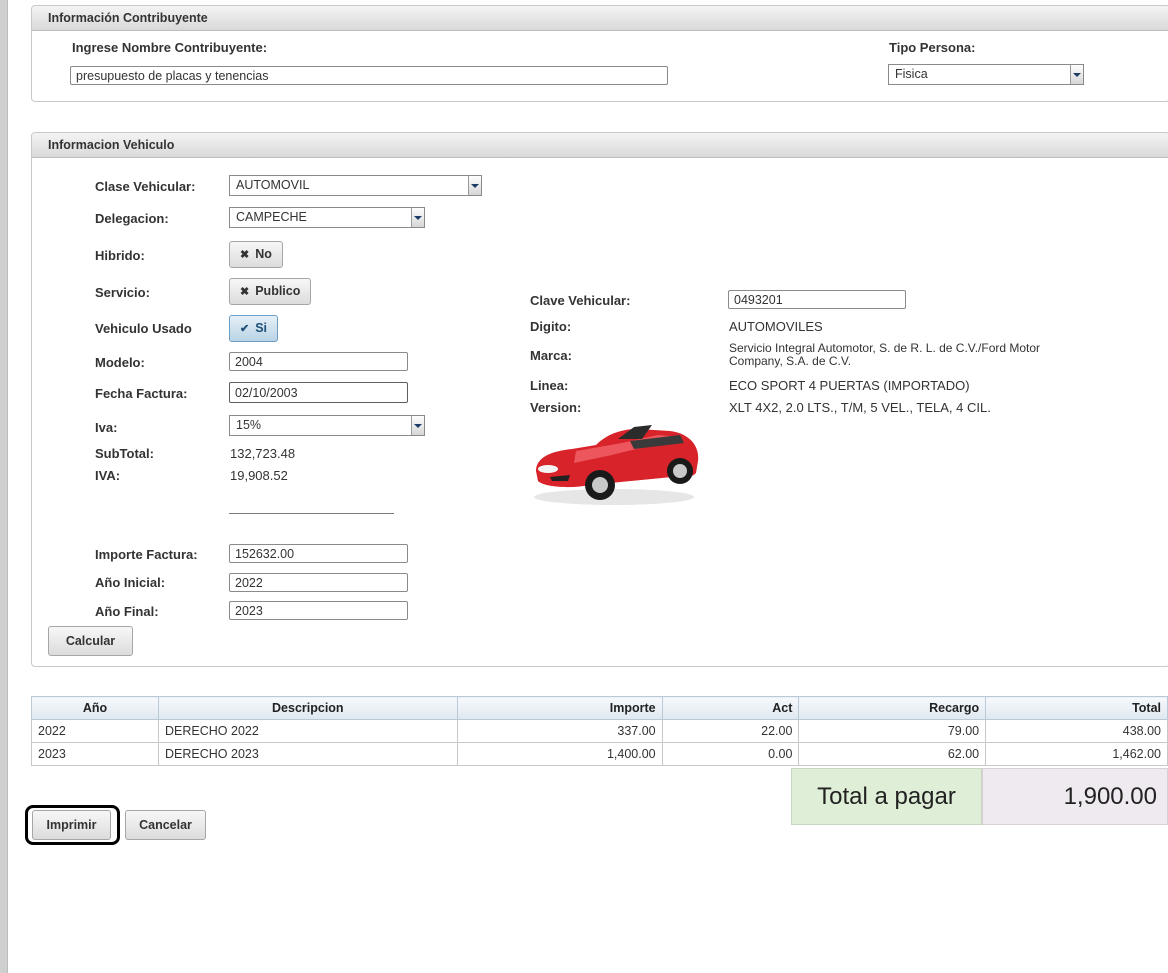 Image resolution: width=1168 pixels, height=973 pixels. What do you see at coordinates (817, 299) in the screenshot?
I see `clave-input` at bounding box center [817, 299].